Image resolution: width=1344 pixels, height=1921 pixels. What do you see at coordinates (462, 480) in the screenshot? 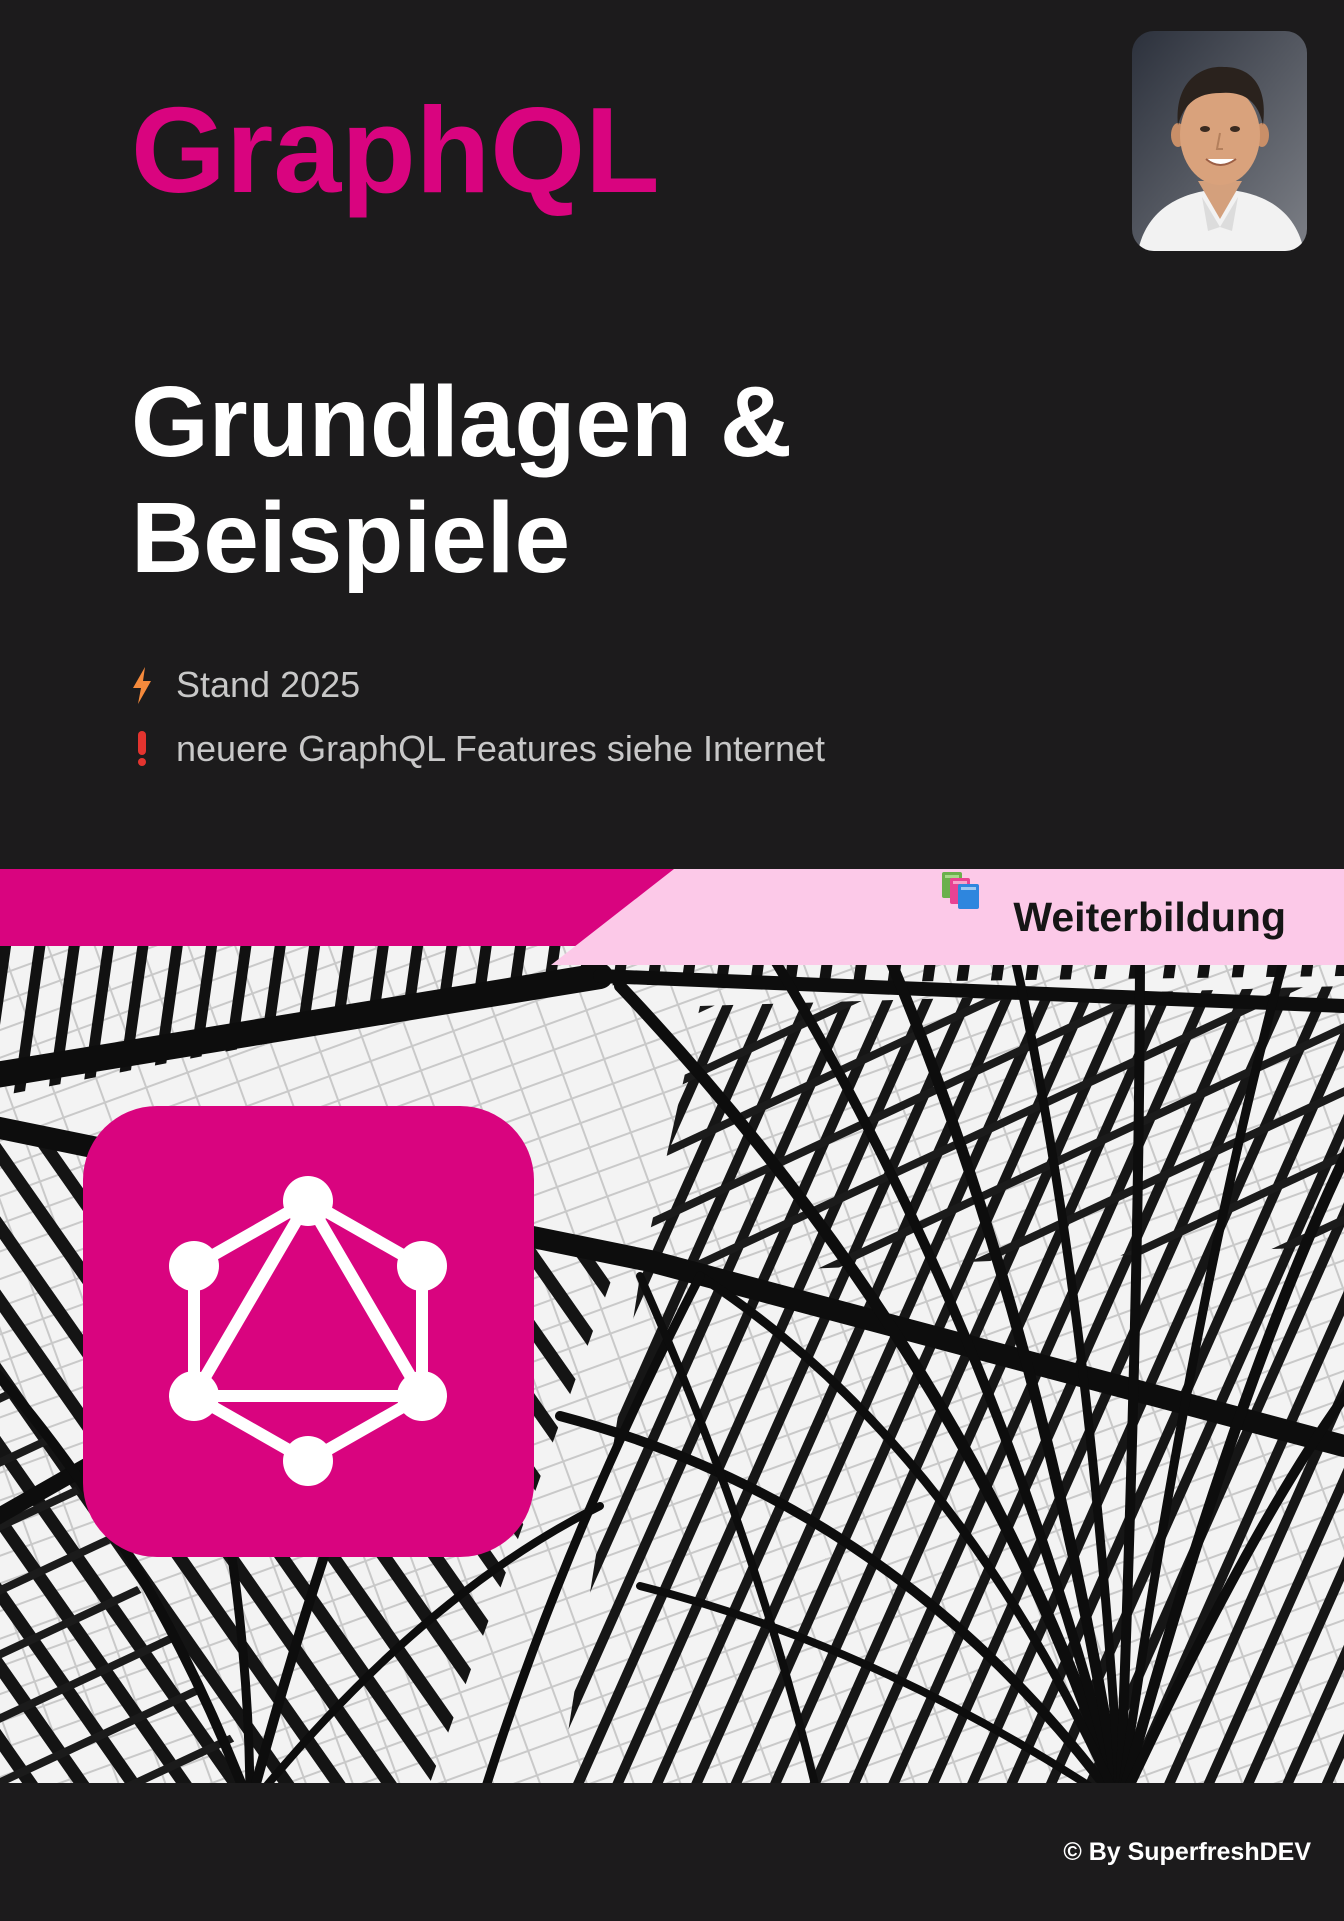
I see `document-subtitle: Grundlagen & Beispiele` at bounding box center [462, 480].